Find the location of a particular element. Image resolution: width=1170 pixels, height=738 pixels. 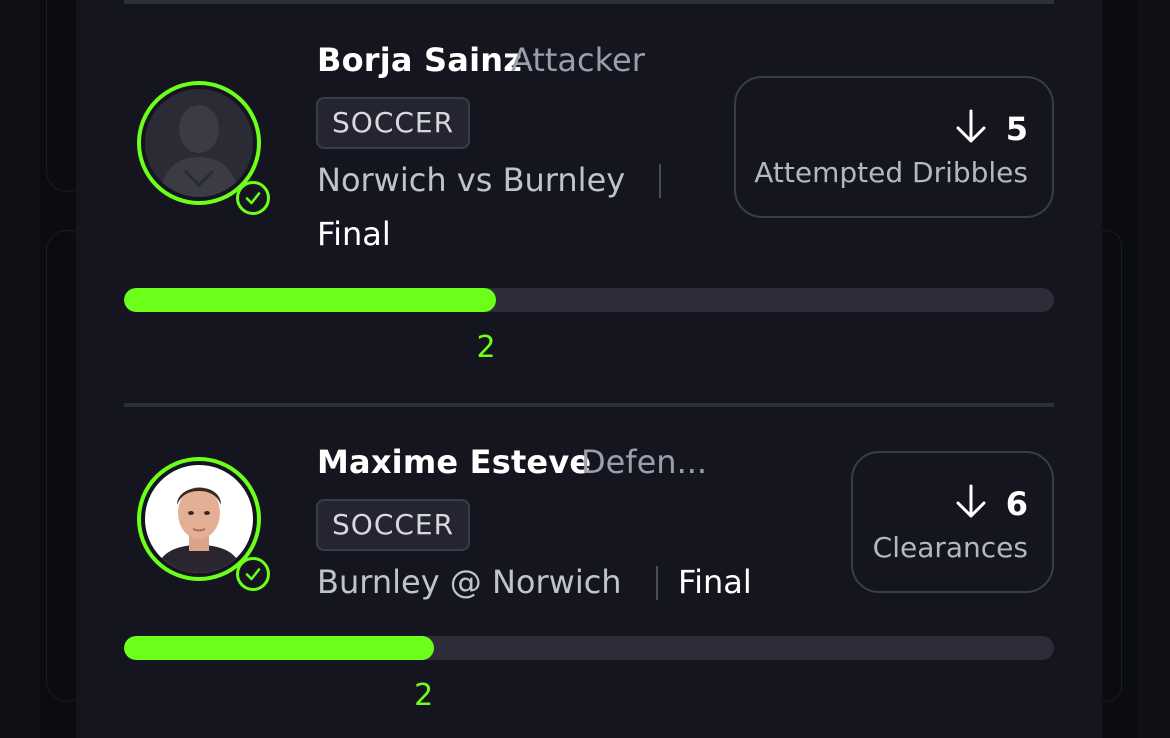

game-matchup: Burnley @ Norwich is located at coordinates (469, 582).